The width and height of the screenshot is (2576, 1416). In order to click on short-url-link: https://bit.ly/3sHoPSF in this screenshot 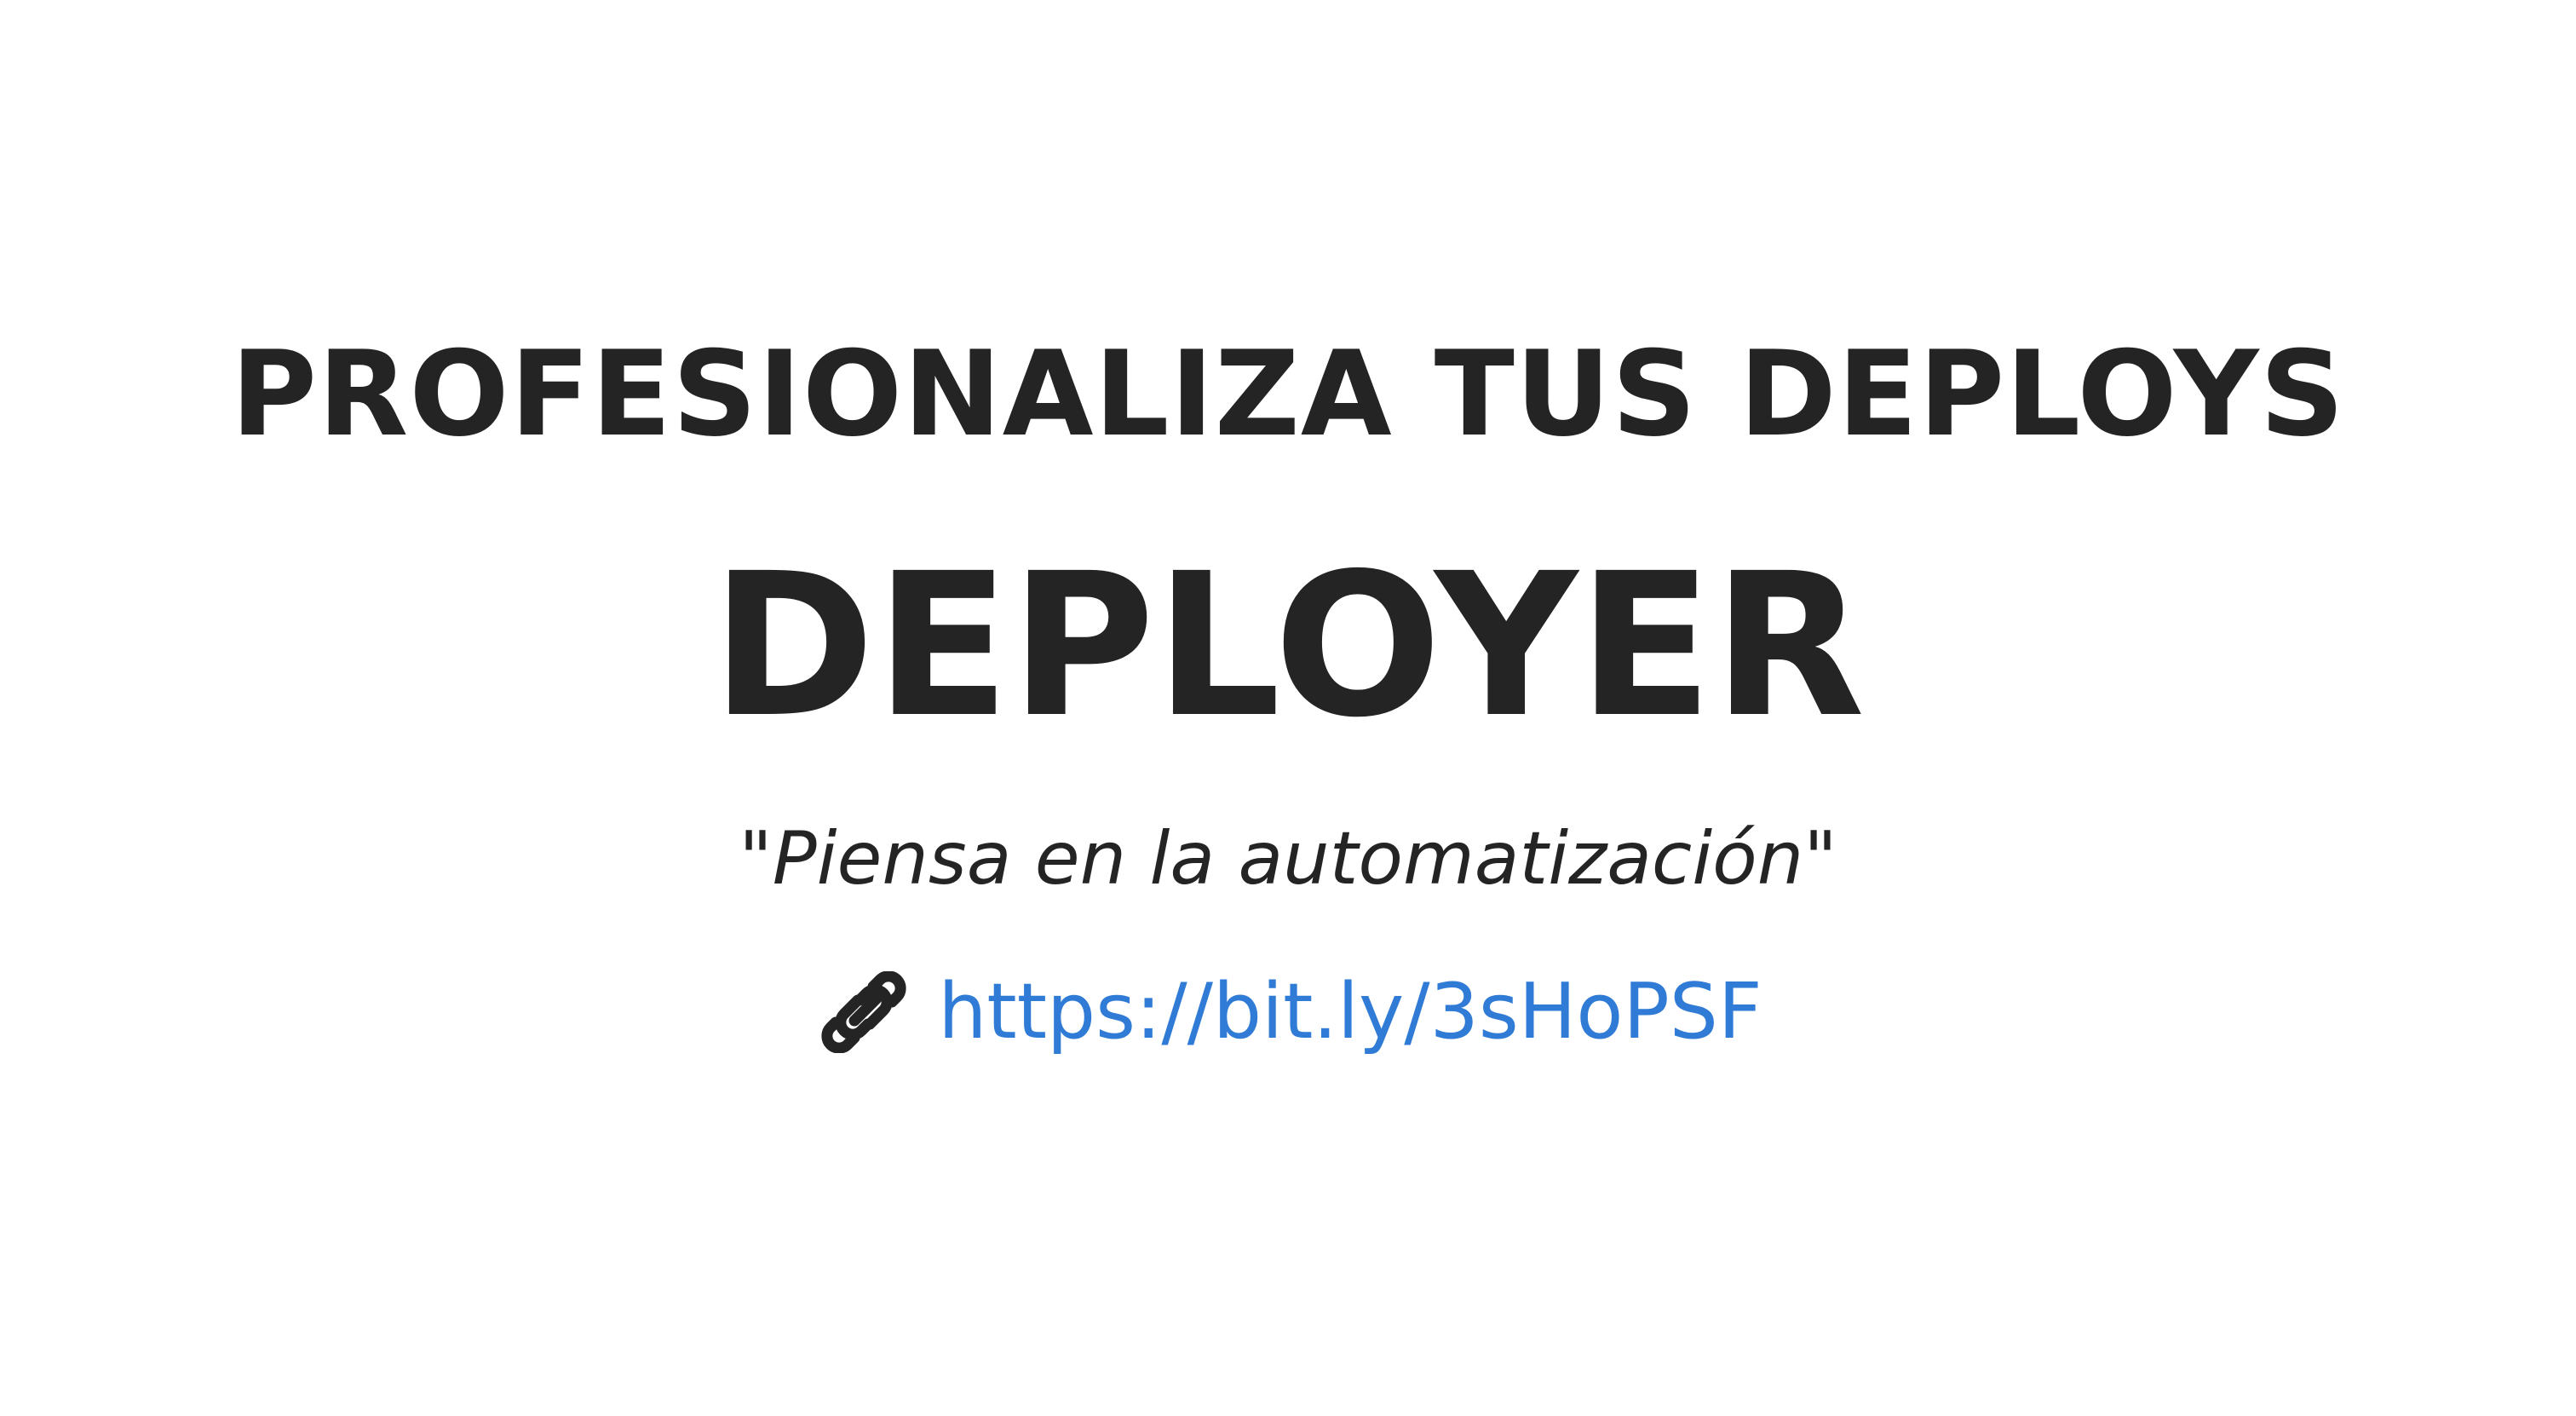, I will do `click(1350, 1012)`.